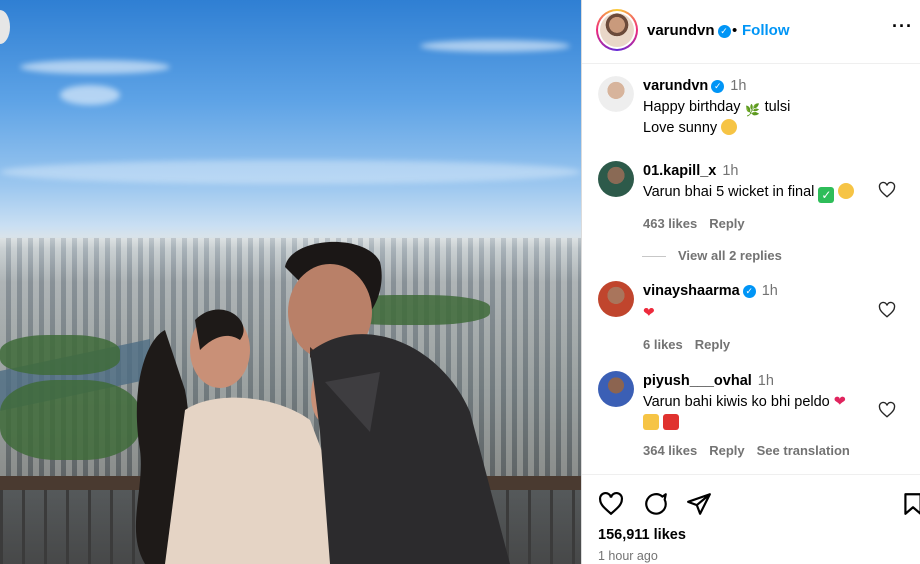 This screenshot has height=564, width=920. Describe the element at coordinates (758, 316) in the screenshot. I see `comment-item: vinayshaarma ✓ 1h ❤ 6 likes Reply` at that location.